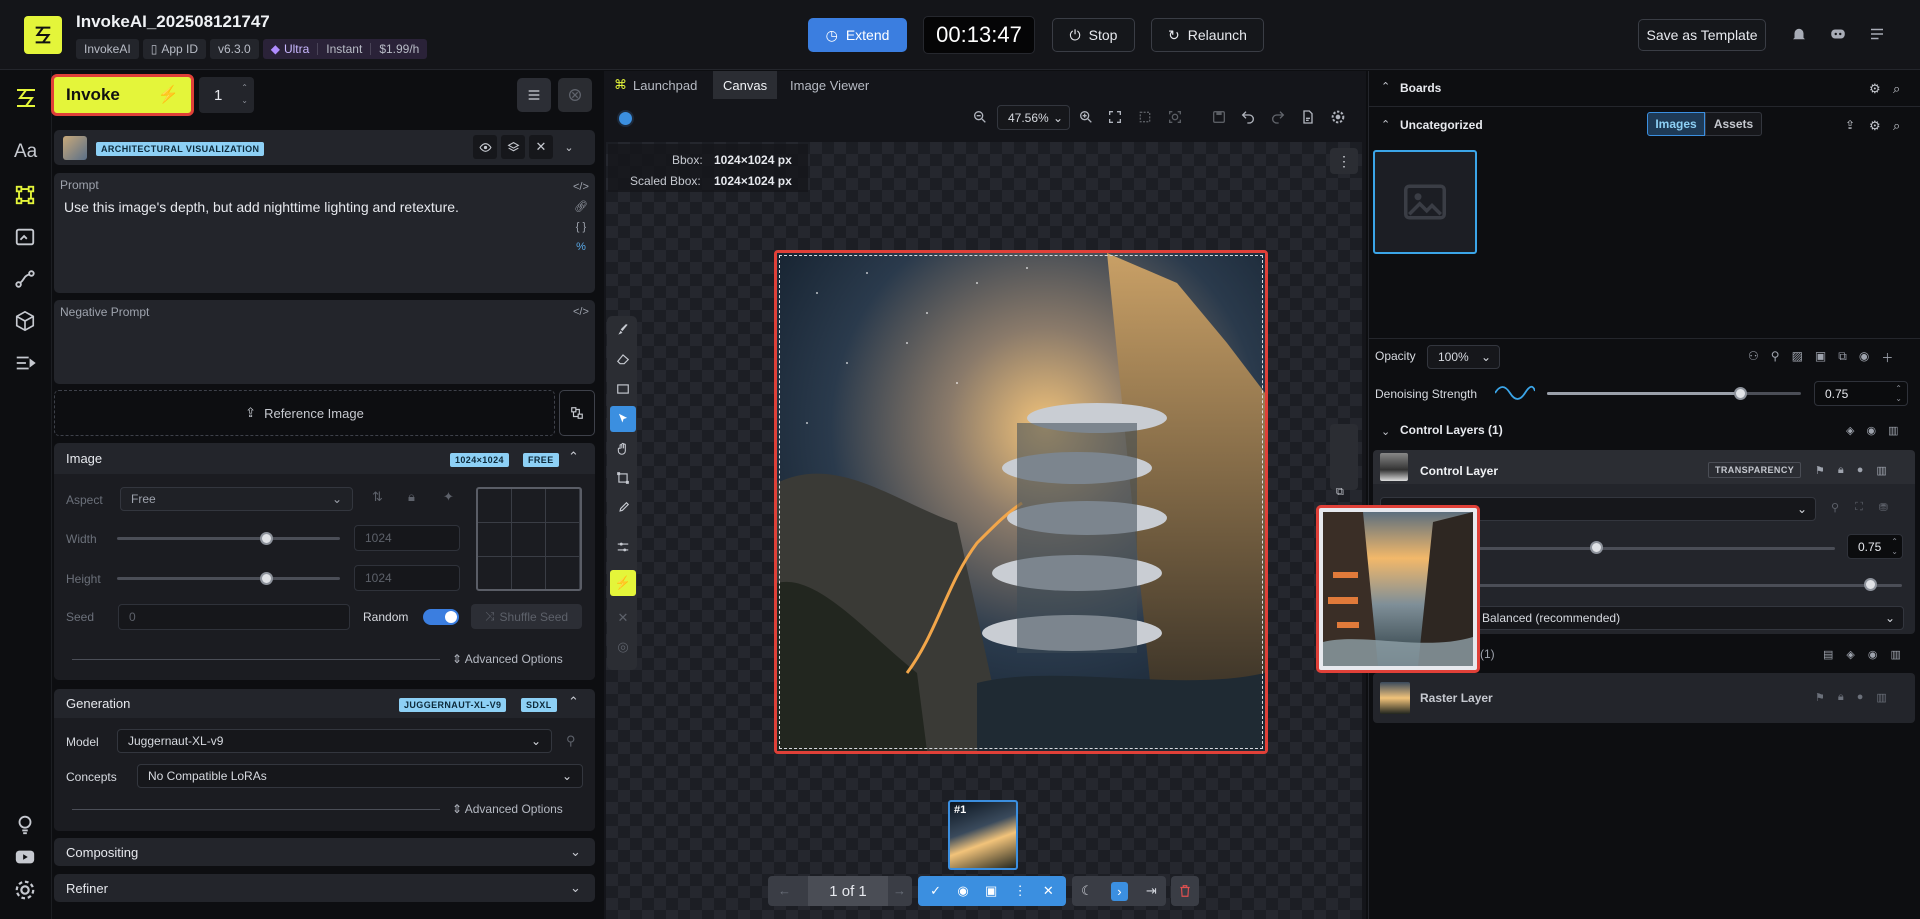 The width and height of the screenshot is (1920, 919). I want to click on style-preset-bar: ARCHITECTURAL VISUALIZATION ✕ ⌄, so click(324, 147).